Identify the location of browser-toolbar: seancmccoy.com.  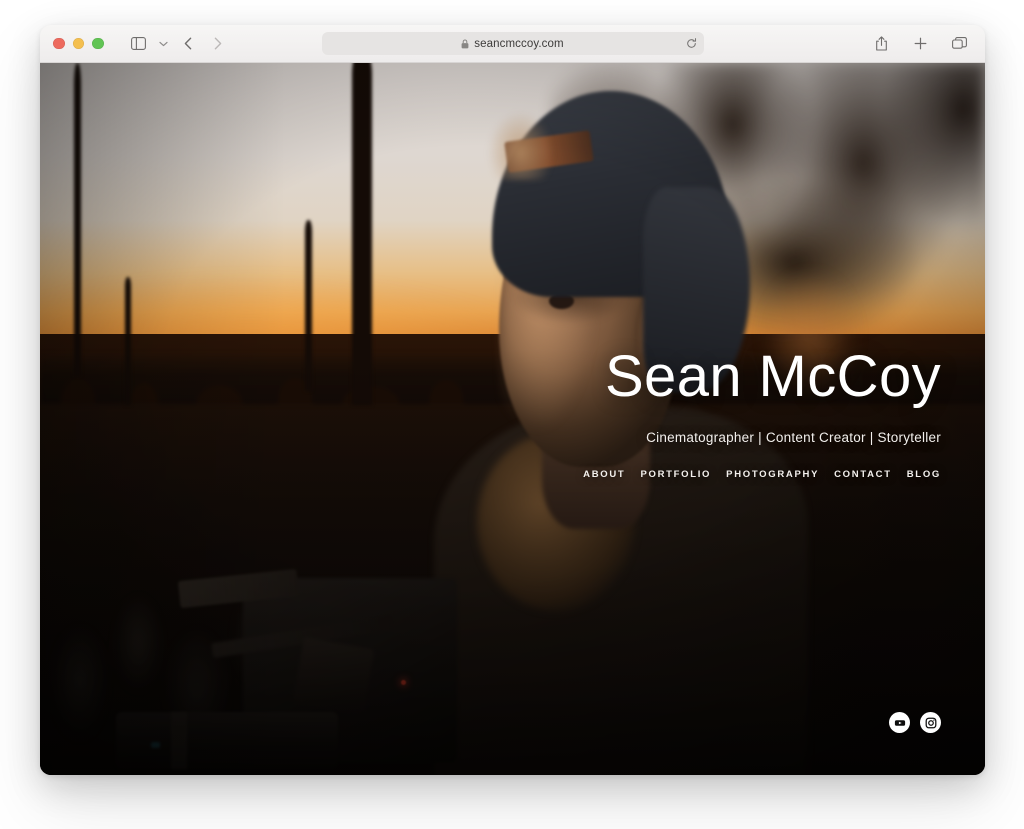
(512, 44).